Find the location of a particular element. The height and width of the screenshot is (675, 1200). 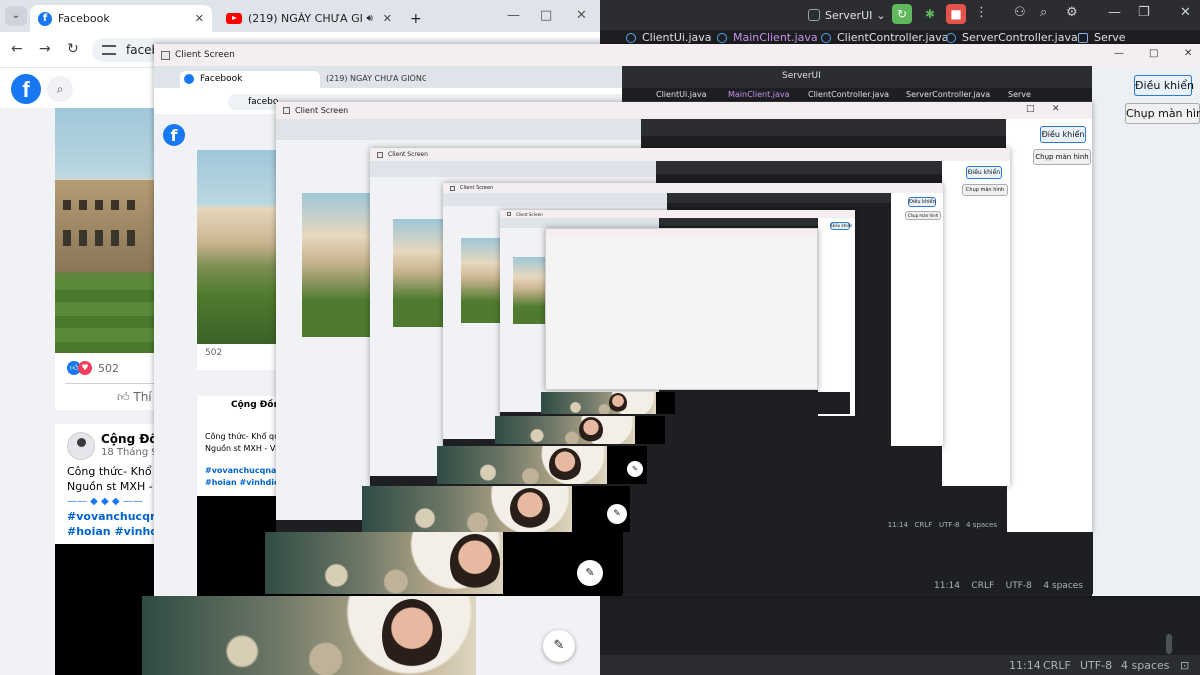

run-config-selector: ServerUI ⌄ is located at coordinates (847, 15).